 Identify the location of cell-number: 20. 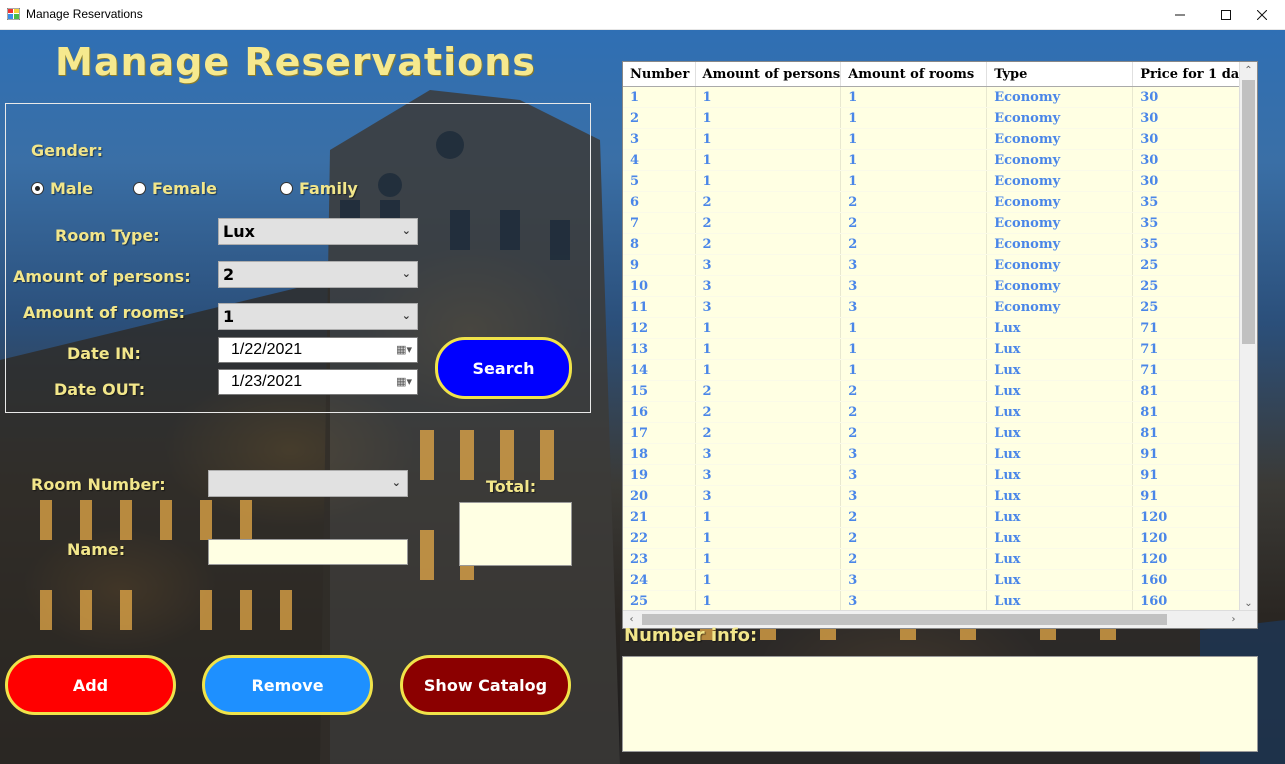
(659, 496).